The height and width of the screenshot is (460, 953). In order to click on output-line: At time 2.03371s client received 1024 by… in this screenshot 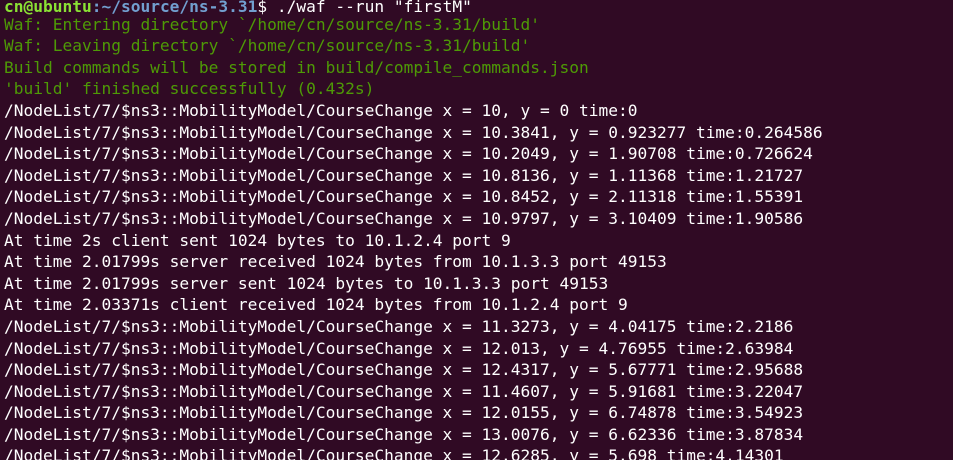, I will do `click(316, 305)`.